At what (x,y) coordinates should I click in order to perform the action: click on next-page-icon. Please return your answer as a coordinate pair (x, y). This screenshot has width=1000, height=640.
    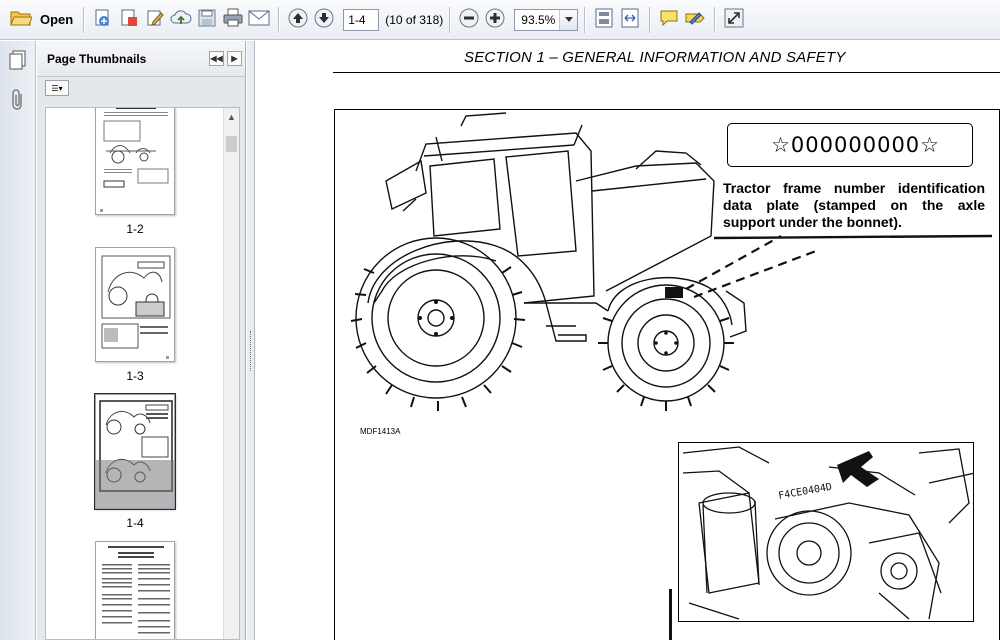
    Looking at the image, I should click on (324, 19).